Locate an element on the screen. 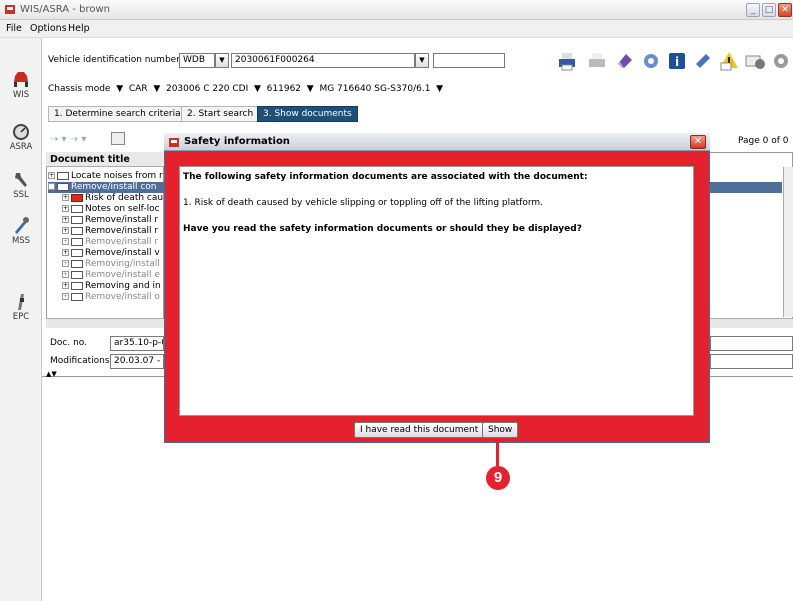 This screenshot has width=793, height=601. tree-item: + Locate noises from r is located at coordinates (106, 176).